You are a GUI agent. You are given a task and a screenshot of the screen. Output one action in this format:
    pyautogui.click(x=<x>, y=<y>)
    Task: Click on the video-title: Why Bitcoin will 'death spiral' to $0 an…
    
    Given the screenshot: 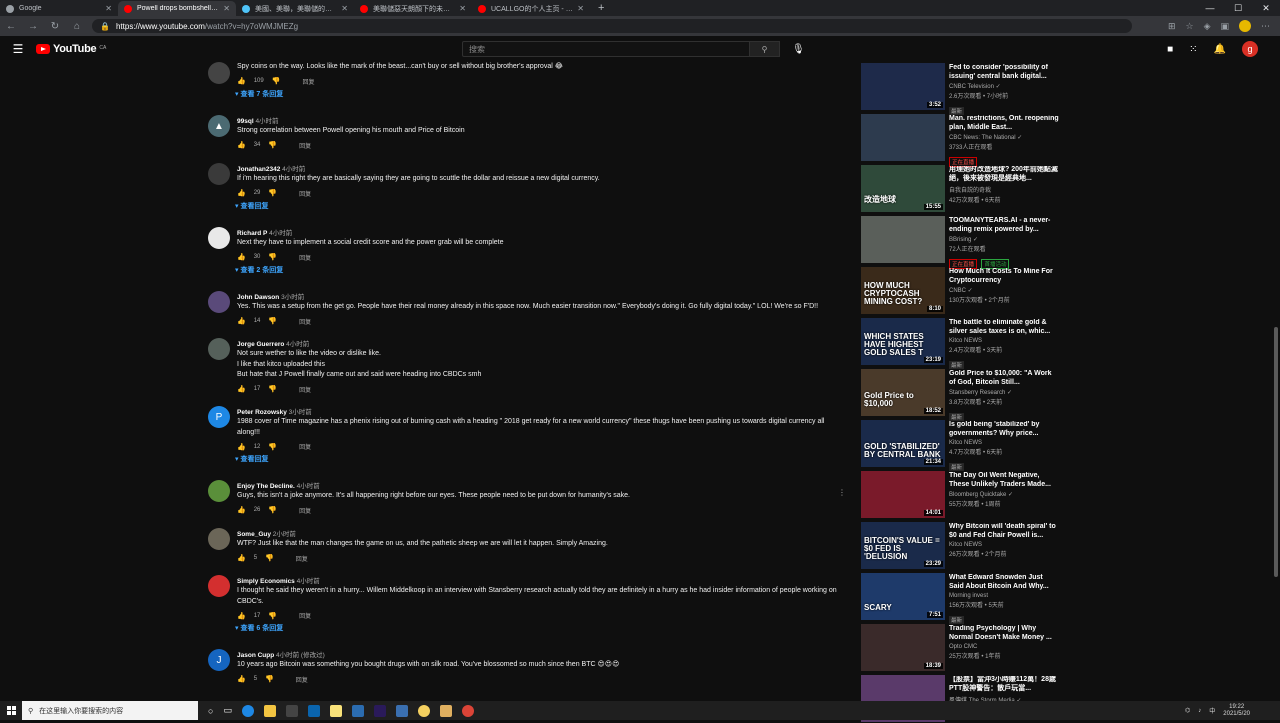 What is the action you would take?
    pyautogui.click(x=1004, y=531)
    